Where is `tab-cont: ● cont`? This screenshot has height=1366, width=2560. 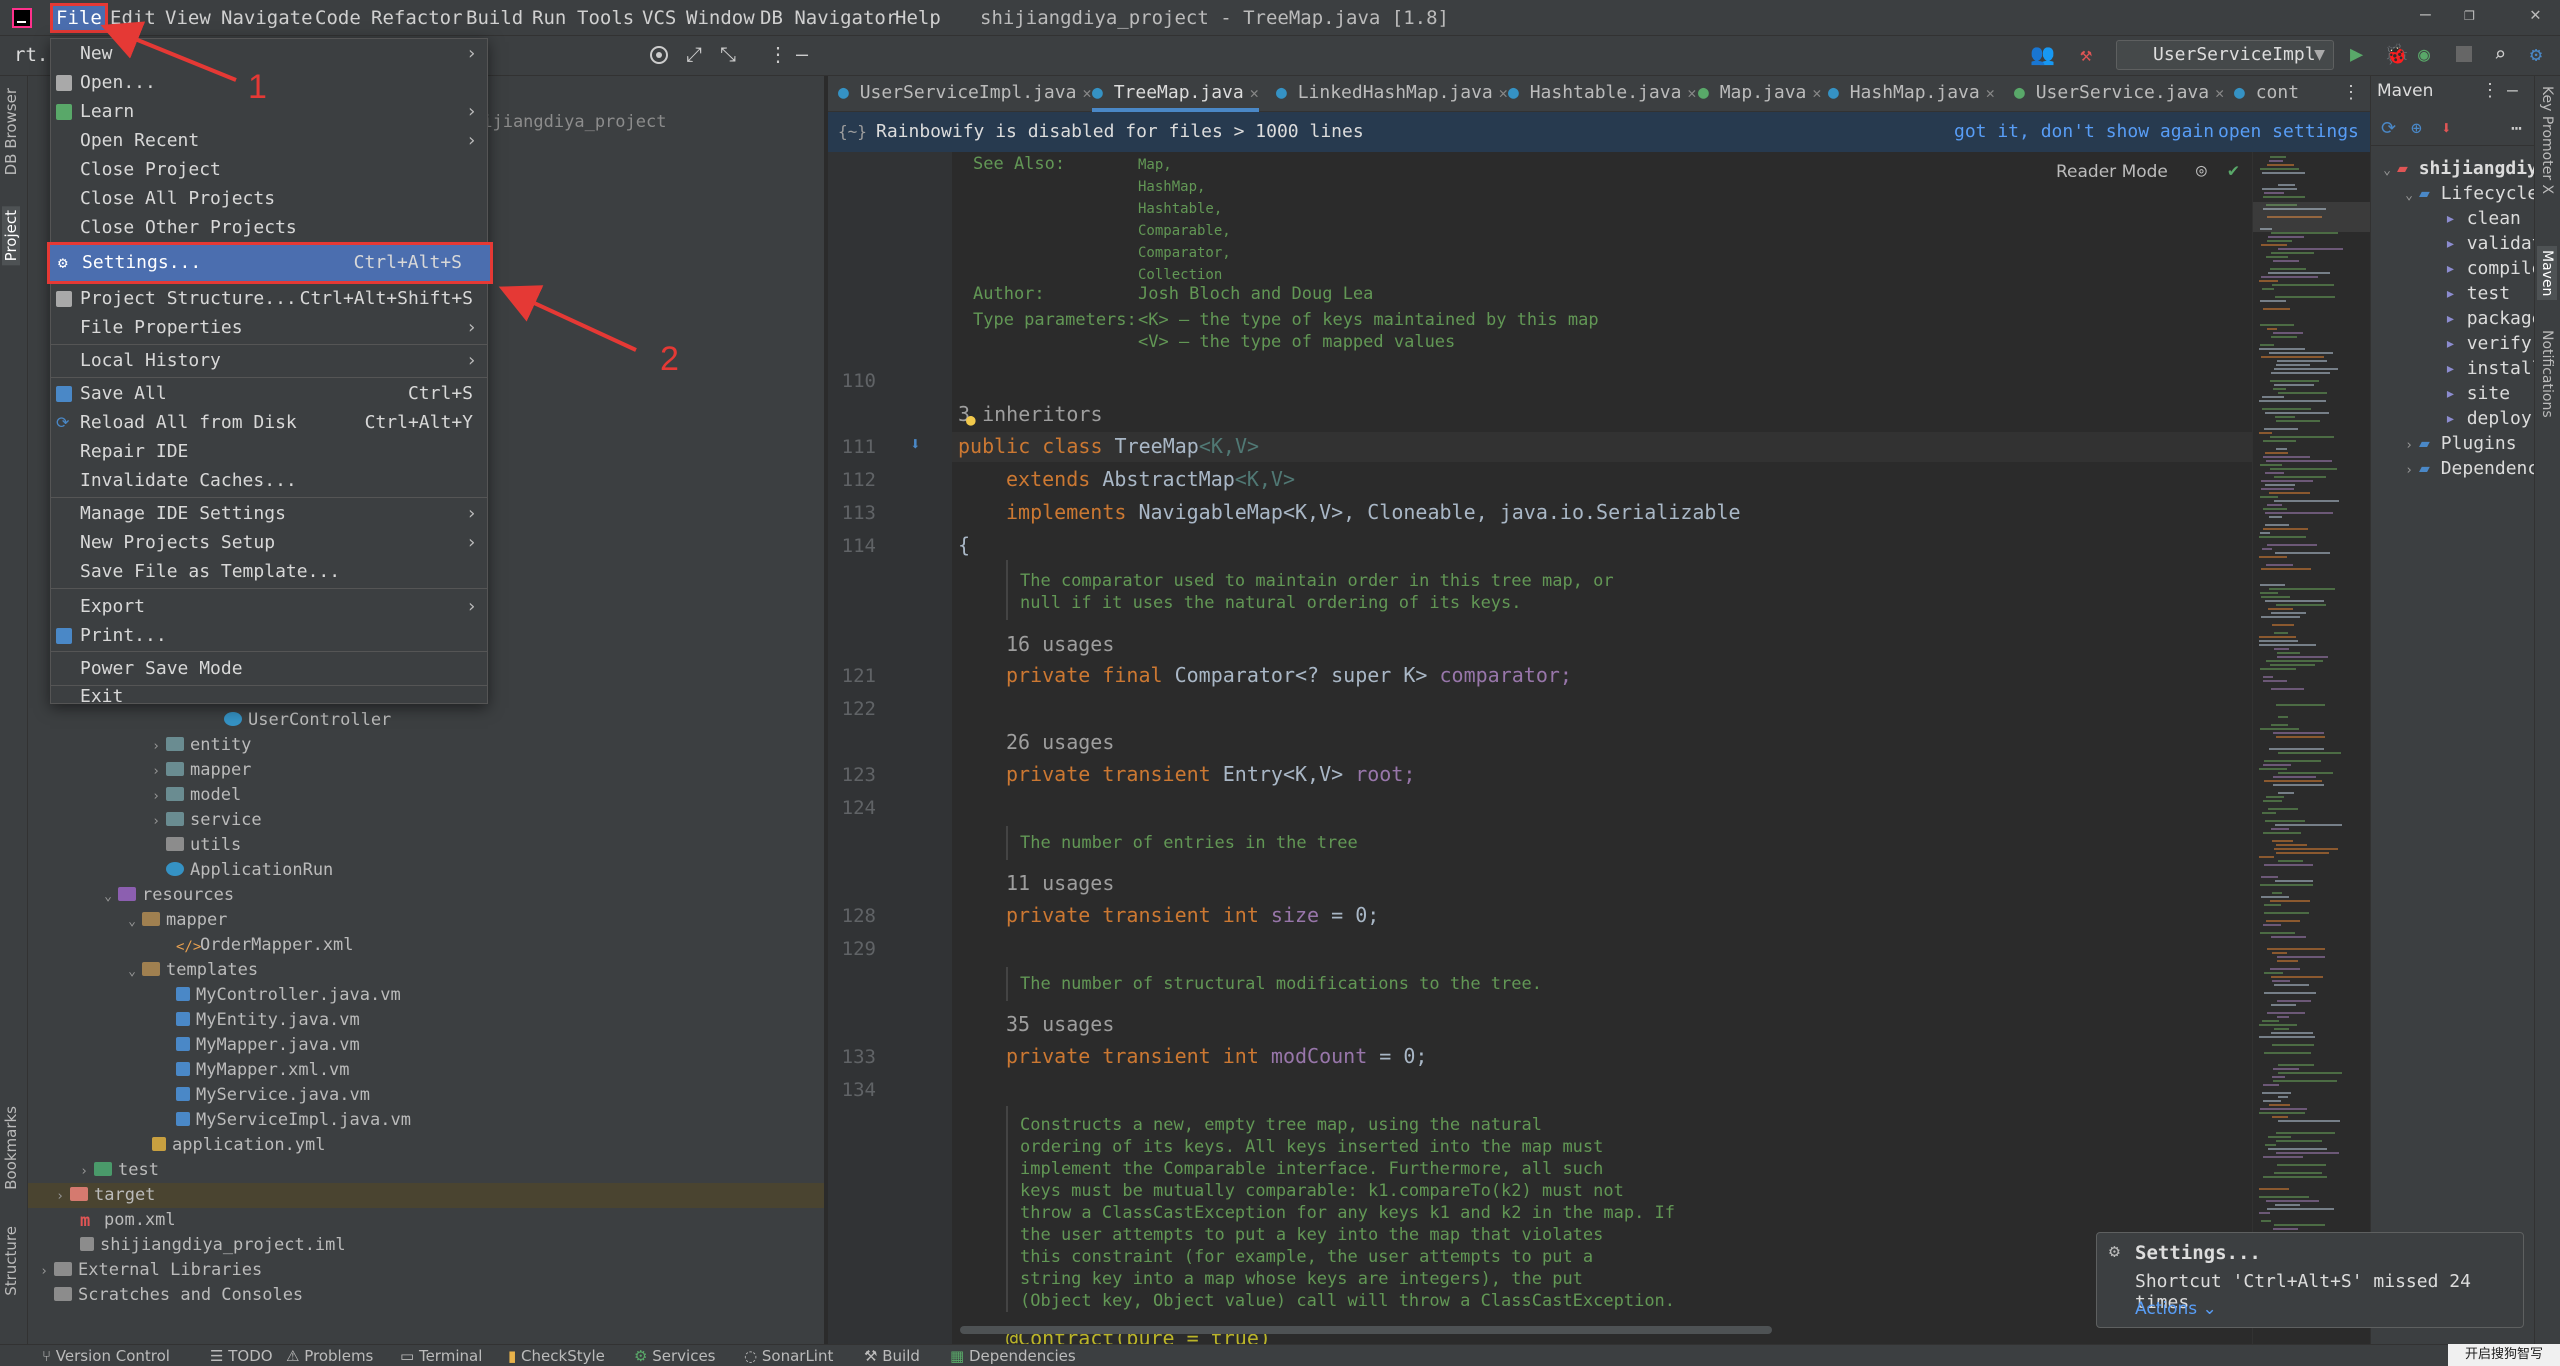
tab-cont: ● cont is located at coordinates (2266, 94).